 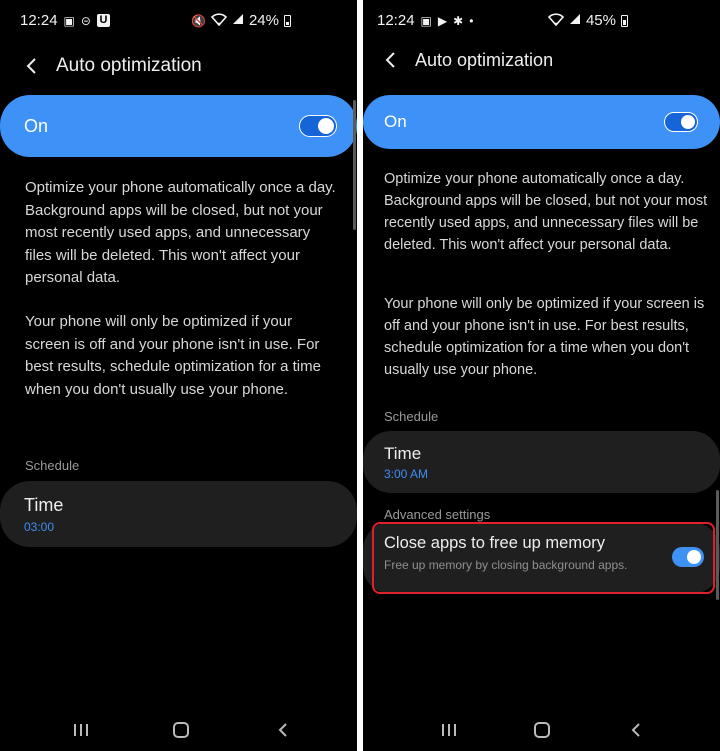 What do you see at coordinates (39, 527) in the screenshot?
I see `time-value: 03:00` at bounding box center [39, 527].